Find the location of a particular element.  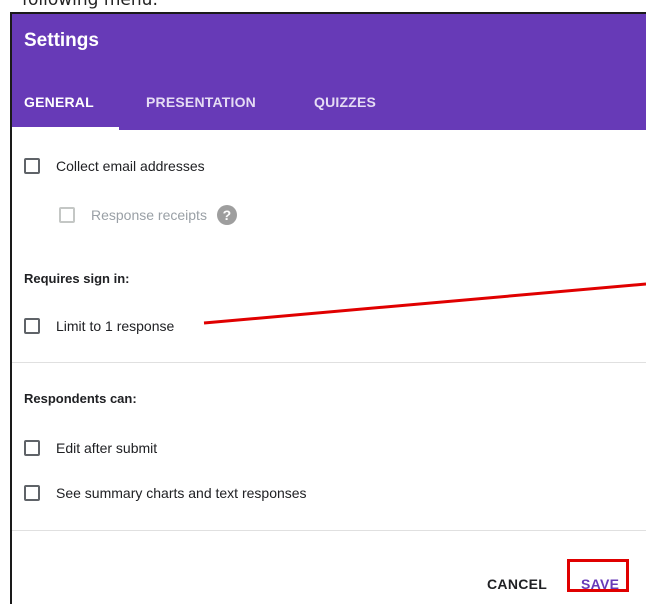

option-collect-email: Collect email addresses is located at coordinates (114, 166).